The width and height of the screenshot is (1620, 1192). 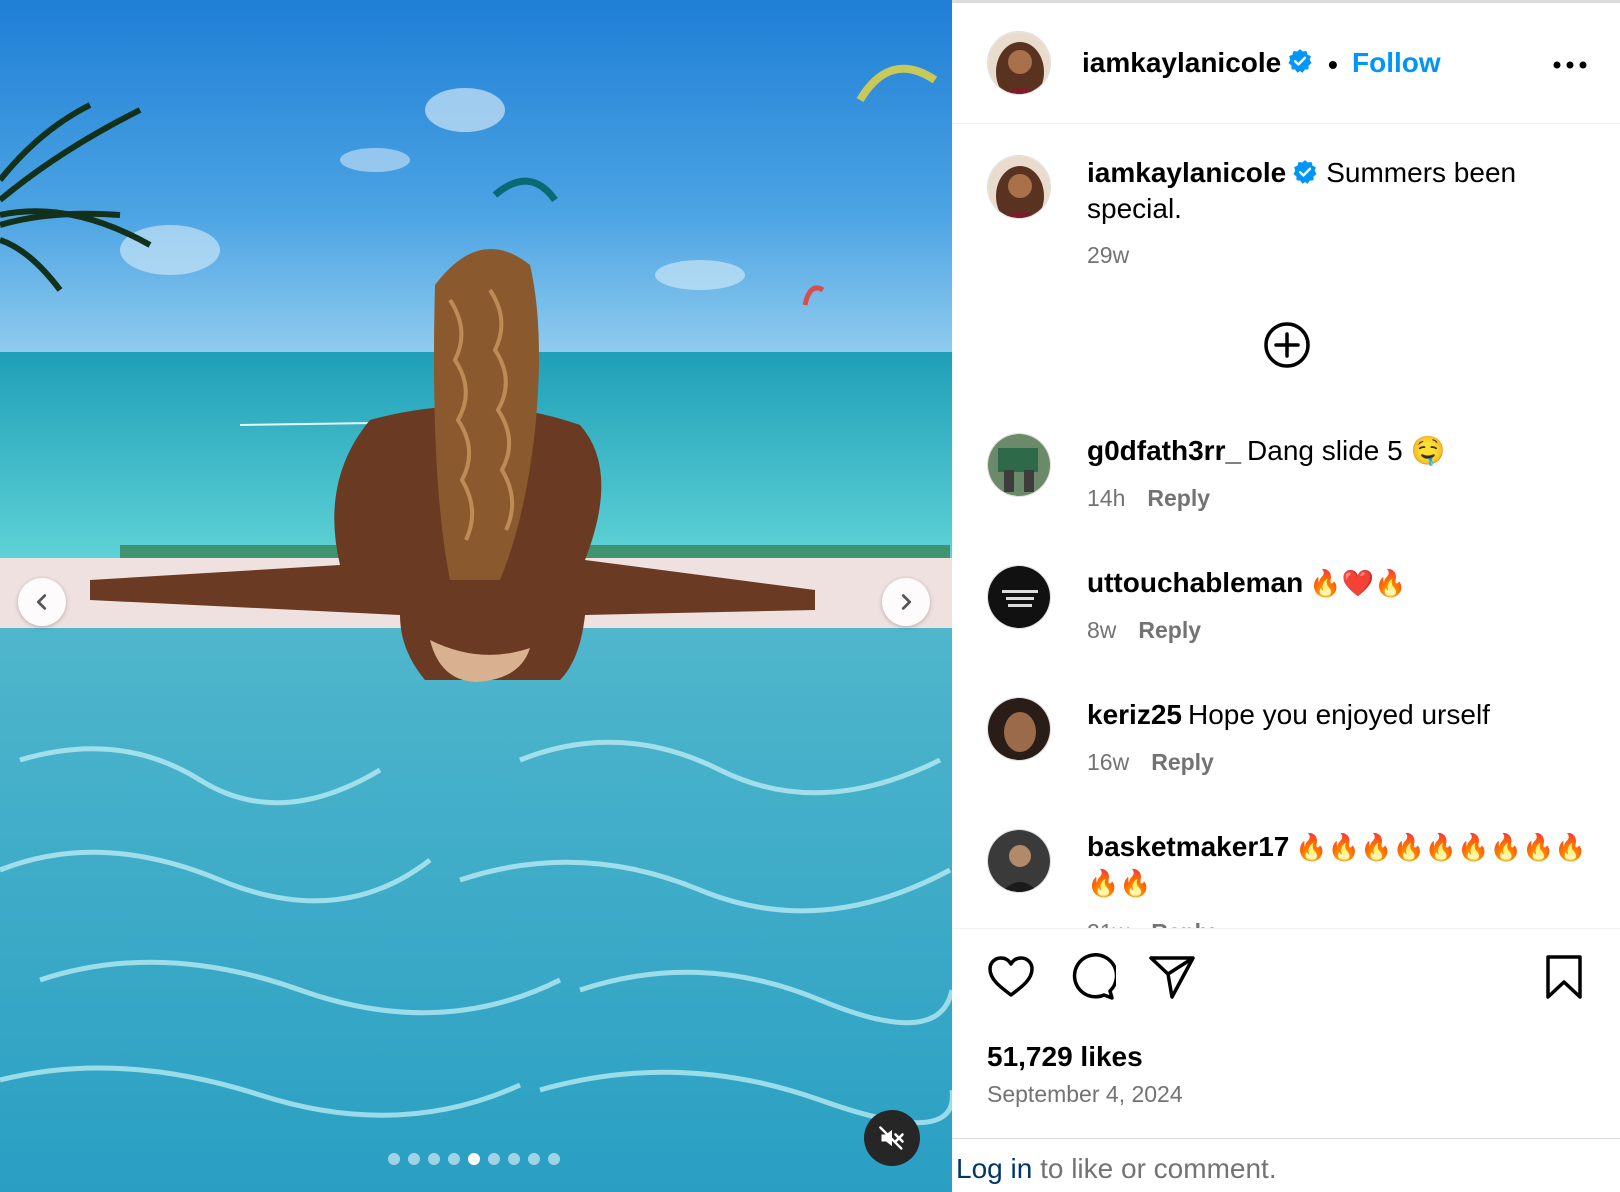 What do you see at coordinates (1150, 923) in the screenshot?
I see `comment-meta: 21w Reply` at bounding box center [1150, 923].